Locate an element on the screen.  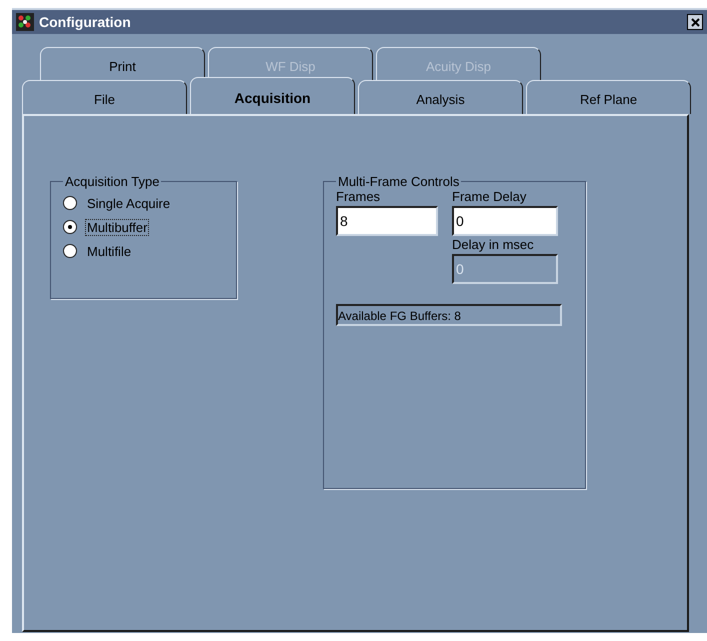
radio-label: Multifile is located at coordinates (109, 251).